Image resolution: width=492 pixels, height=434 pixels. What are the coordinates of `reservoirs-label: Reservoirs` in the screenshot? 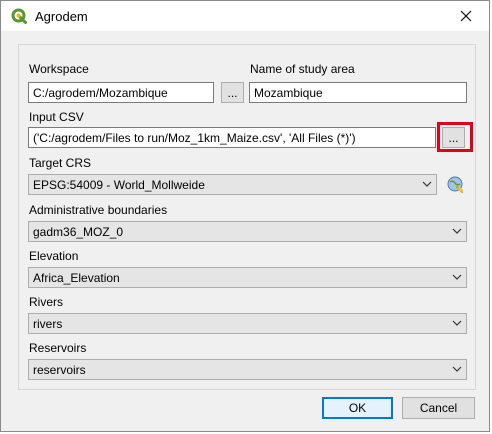 It's located at (58, 348).